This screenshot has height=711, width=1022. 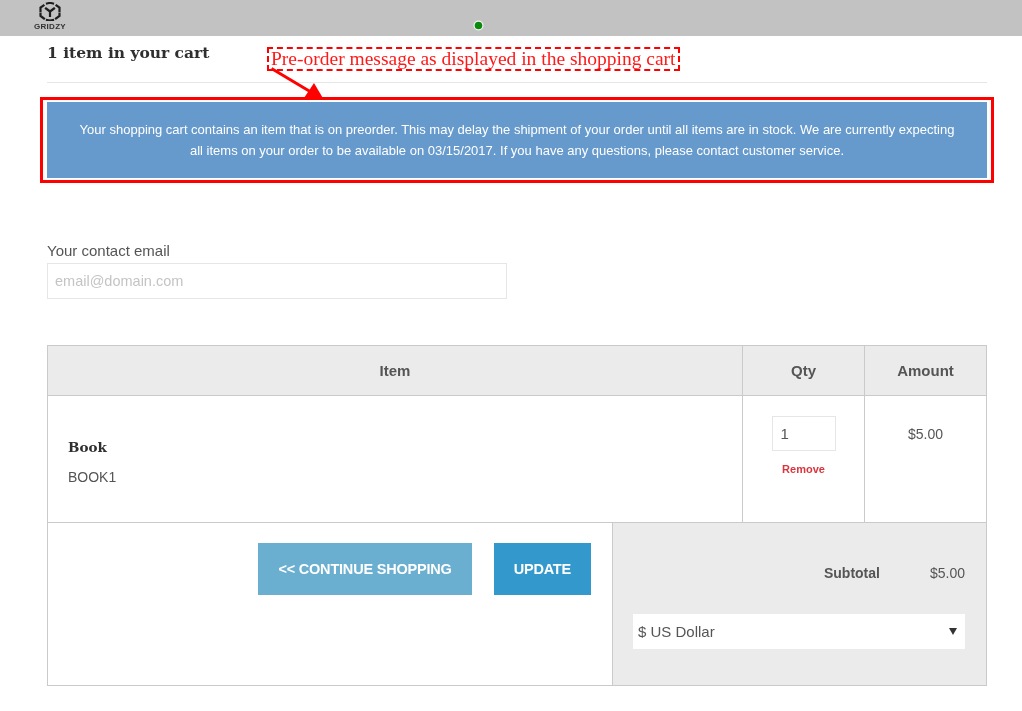 What do you see at coordinates (50, 11) in the screenshot?
I see `logo-icon` at bounding box center [50, 11].